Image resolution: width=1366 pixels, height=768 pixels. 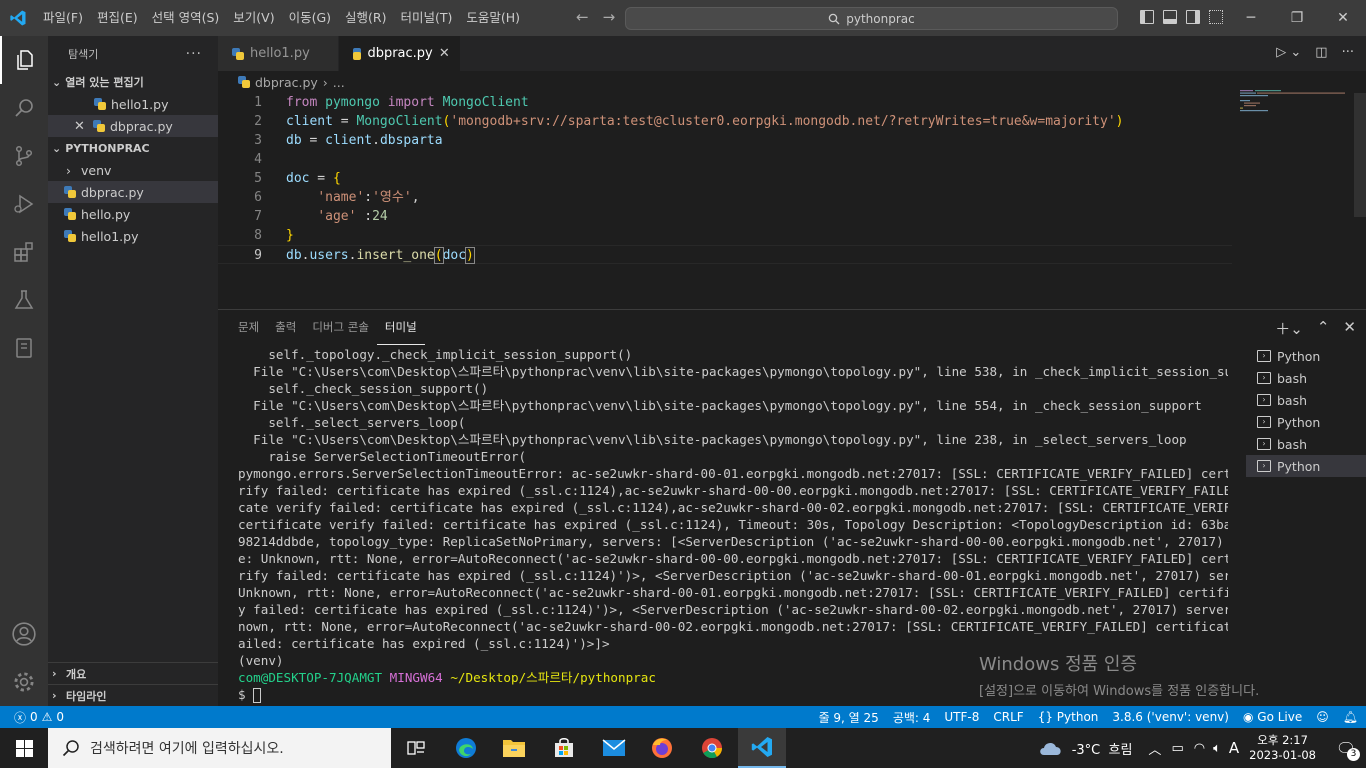 What do you see at coordinates (493, 18) in the screenshot?
I see `menu-help: 도움말(H)` at bounding box center [493, 18].